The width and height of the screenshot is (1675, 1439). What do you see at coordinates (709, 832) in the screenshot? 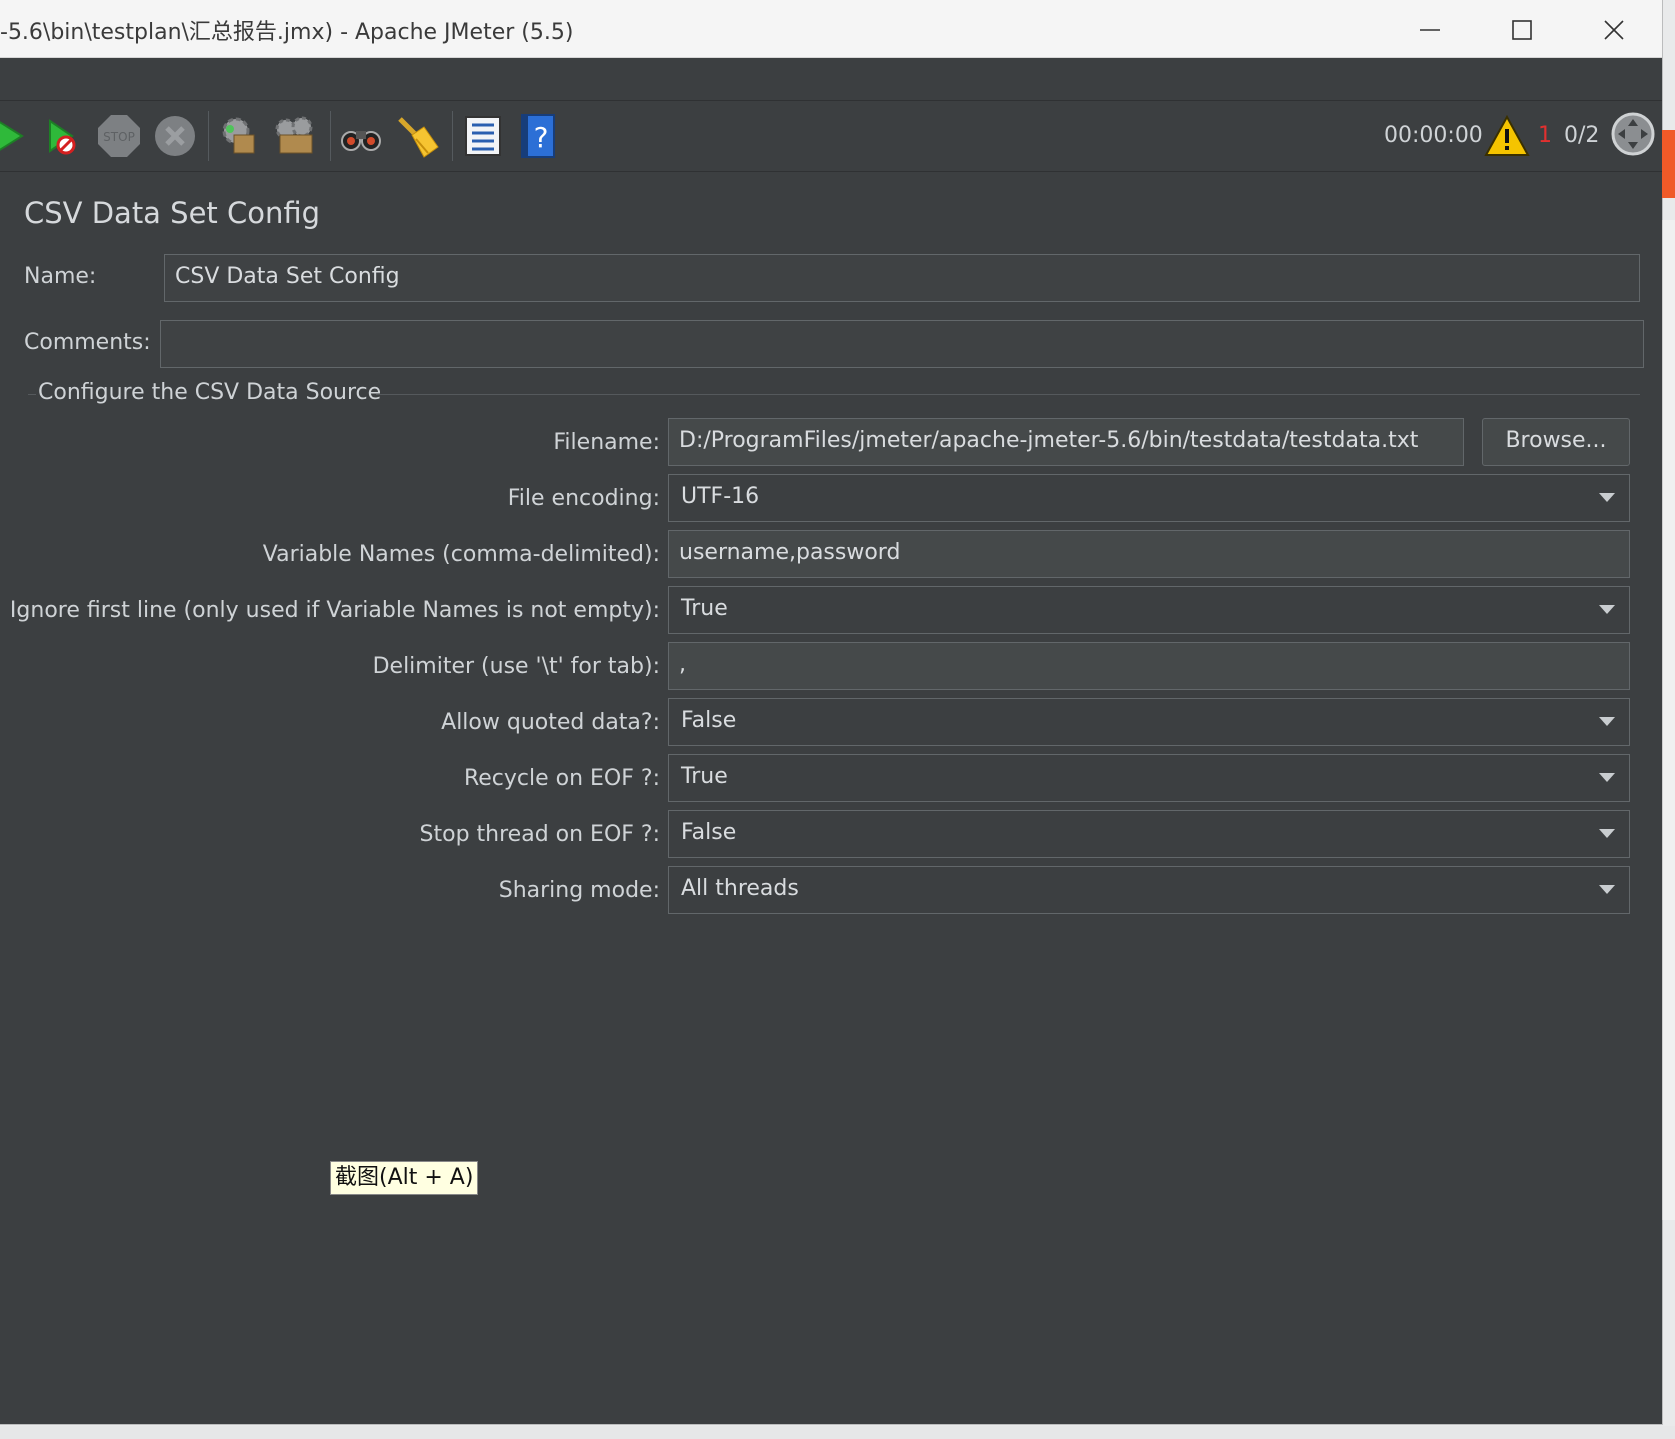
I see `stop-thread-eof-value: False` at bounding box center [709, 832].